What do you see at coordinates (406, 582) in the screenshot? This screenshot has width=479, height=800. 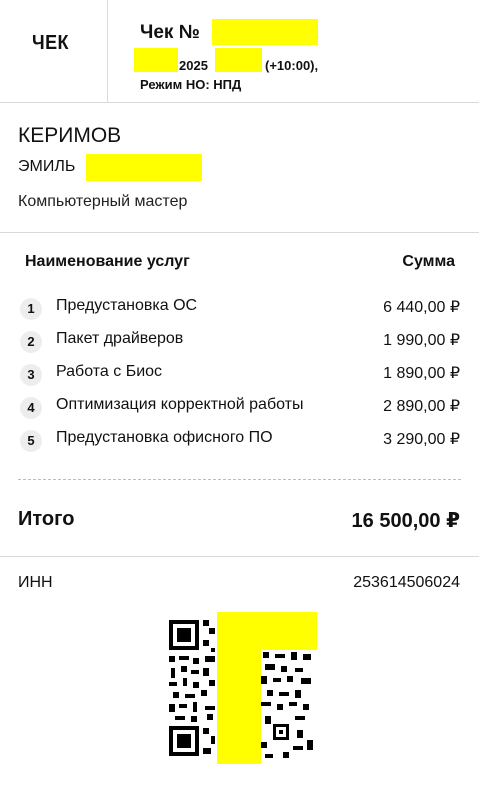 I see `inn-value: 253614506024` at bounding box center [406, 582].